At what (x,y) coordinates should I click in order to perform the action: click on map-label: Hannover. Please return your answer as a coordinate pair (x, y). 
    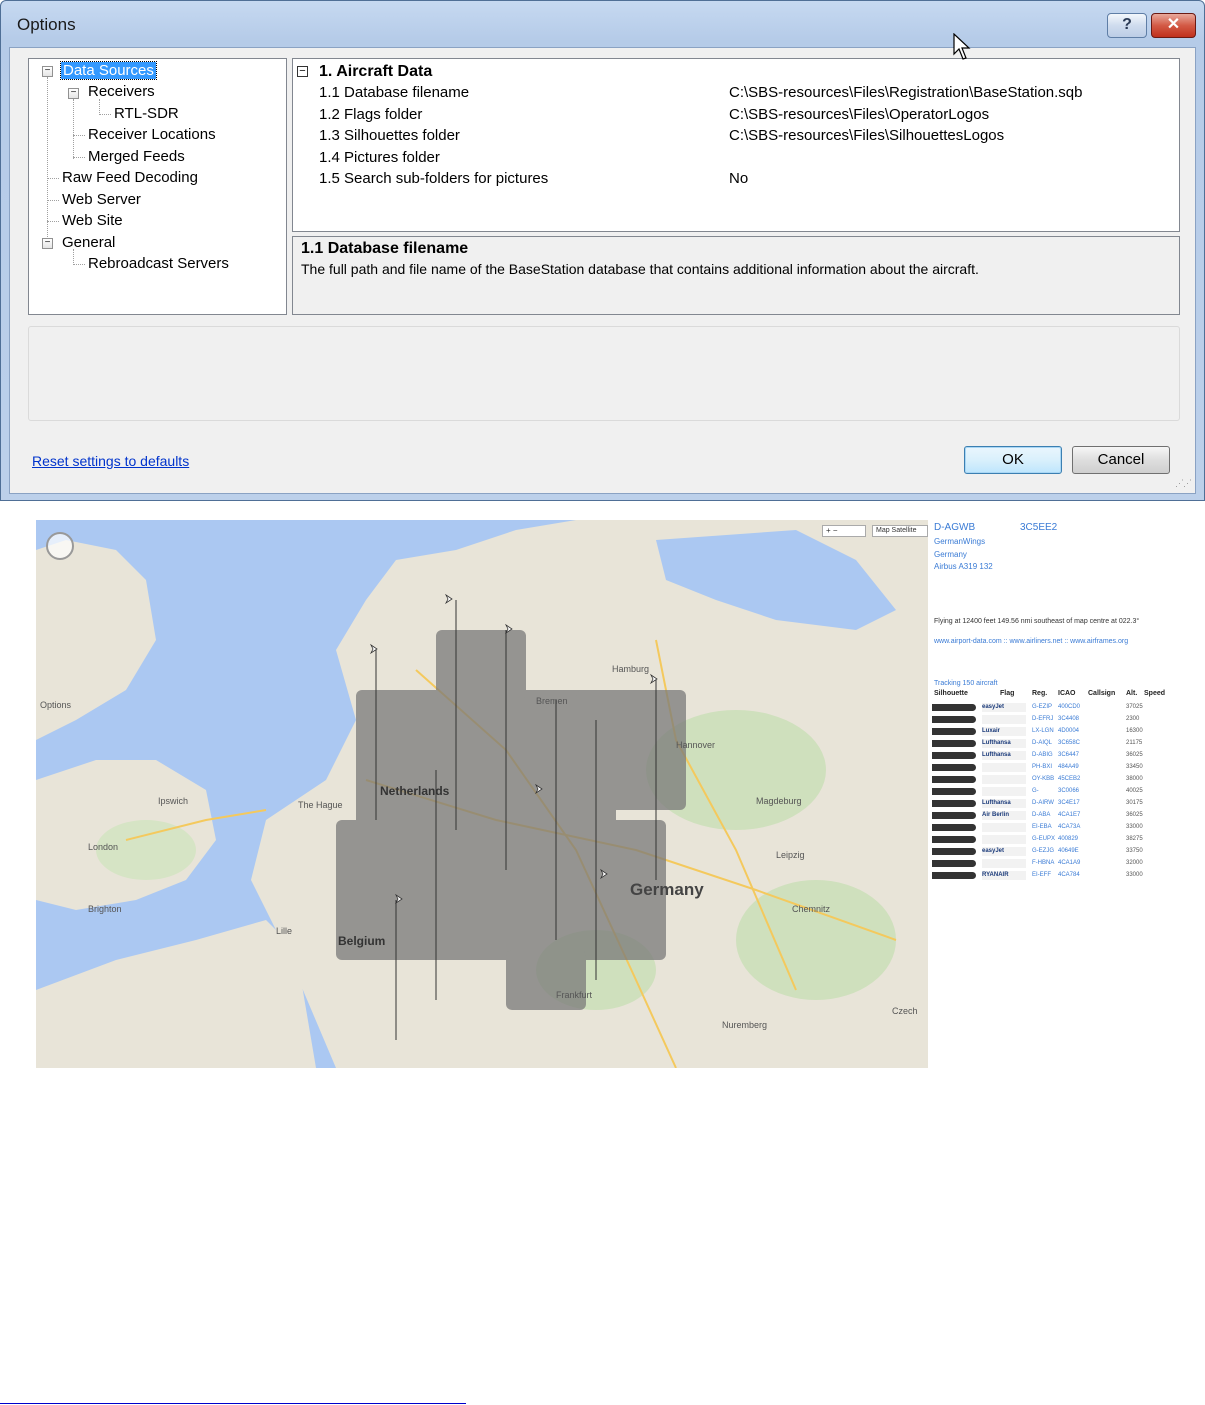
    Looking at the image, I should click on (696, 745).